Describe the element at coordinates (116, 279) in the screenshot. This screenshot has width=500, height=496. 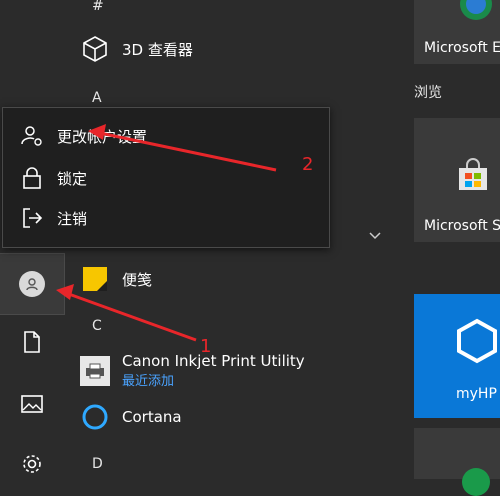
I see `list-item-sticky-notes: 便笺` at that location.